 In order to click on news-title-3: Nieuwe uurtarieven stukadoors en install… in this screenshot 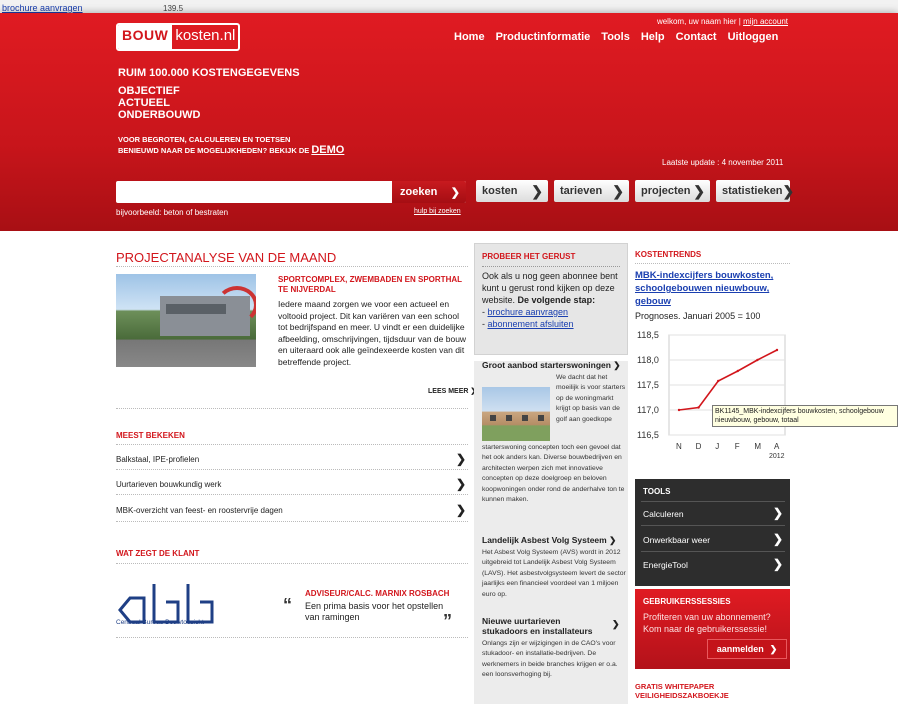, I will do `click(544, 626)`.